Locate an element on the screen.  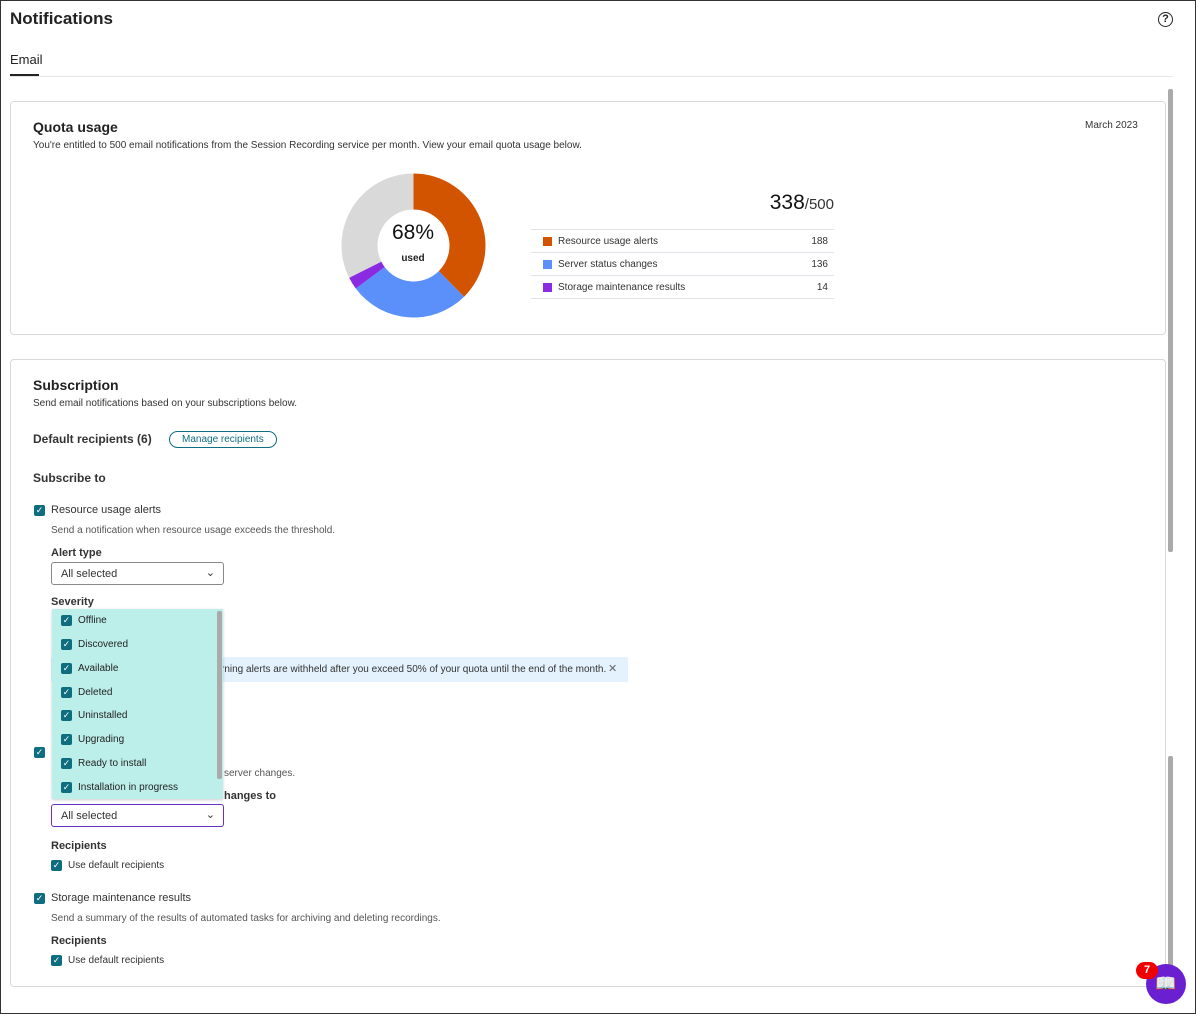
dropdown-option-uninstalled: ✓ Uninstalled is located at coordinates (94, 715).